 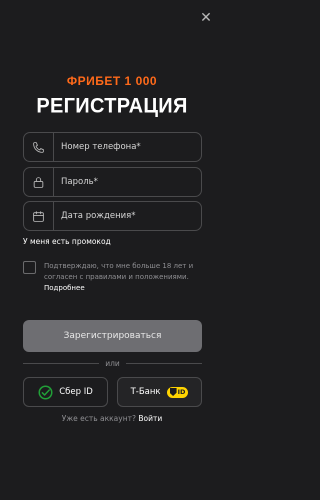 I want to click on phone-icon, so click(x=39, y=147).